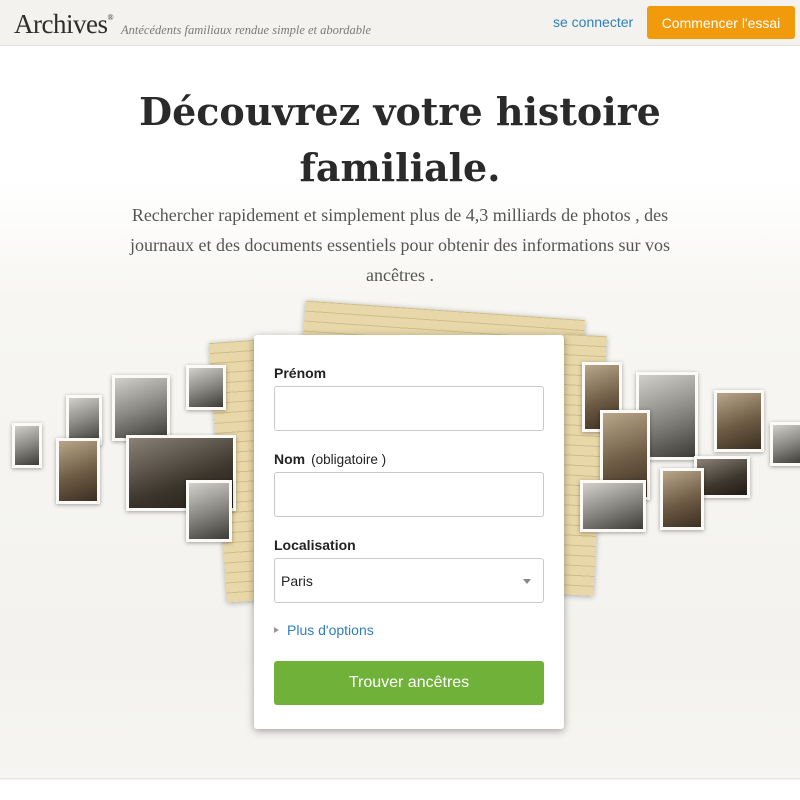 This screenshot has width=800, height=800. What do you see at coordinates (400, 778) in the screenshot?
I see `divider` at bounding box center [400, 778].